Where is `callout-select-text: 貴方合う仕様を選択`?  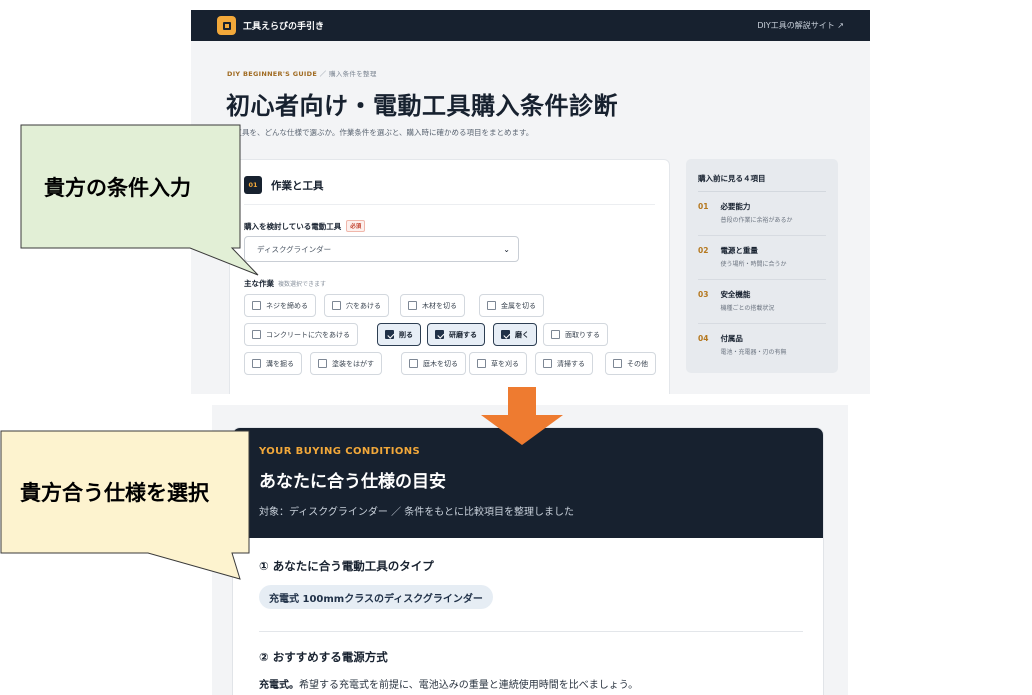 callout-select-text: 貴方合う仕様を選択 is located at coordinates (114, 493).